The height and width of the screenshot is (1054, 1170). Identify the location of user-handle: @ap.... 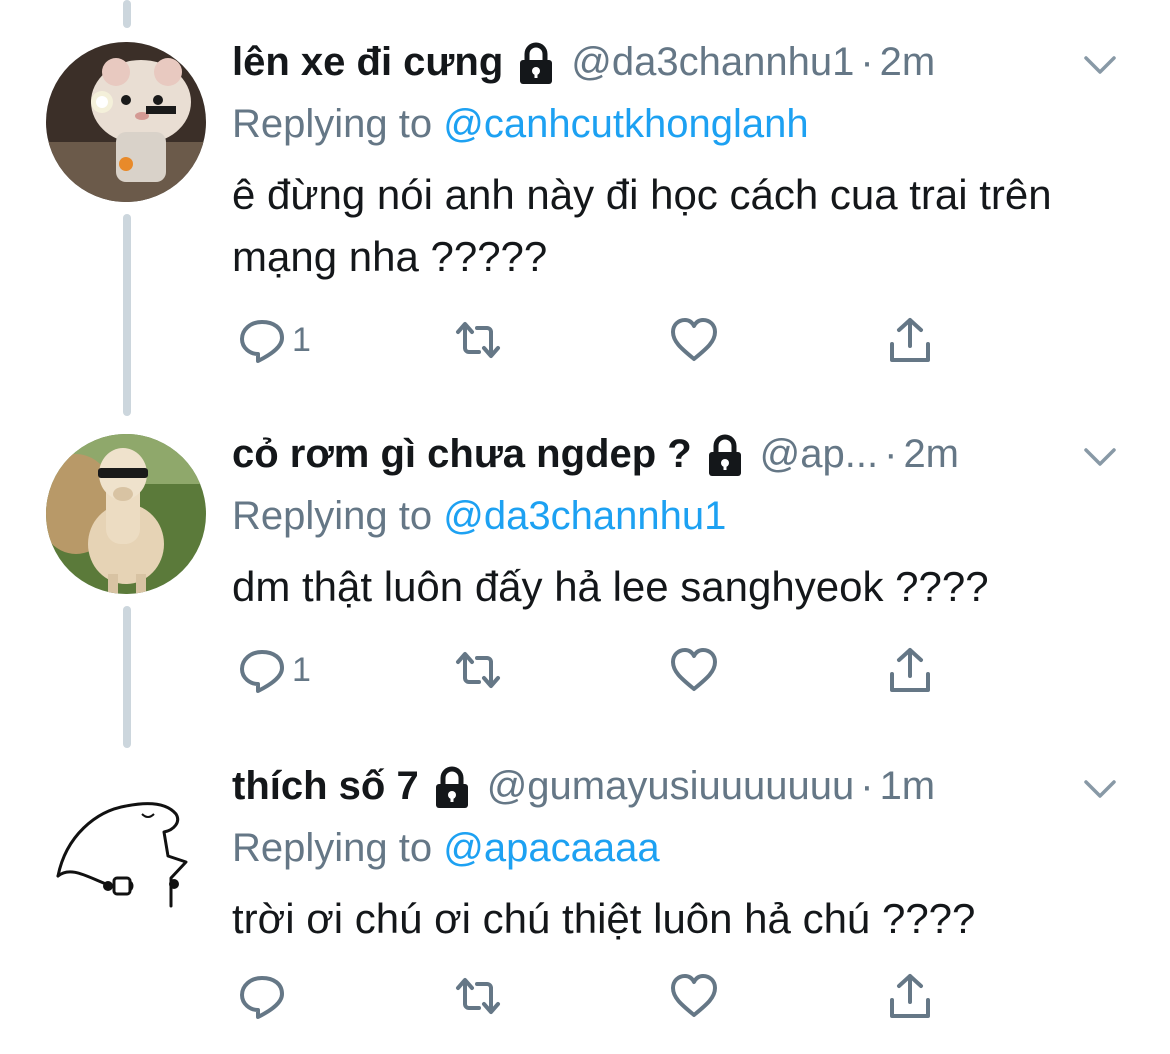
(819, 454).